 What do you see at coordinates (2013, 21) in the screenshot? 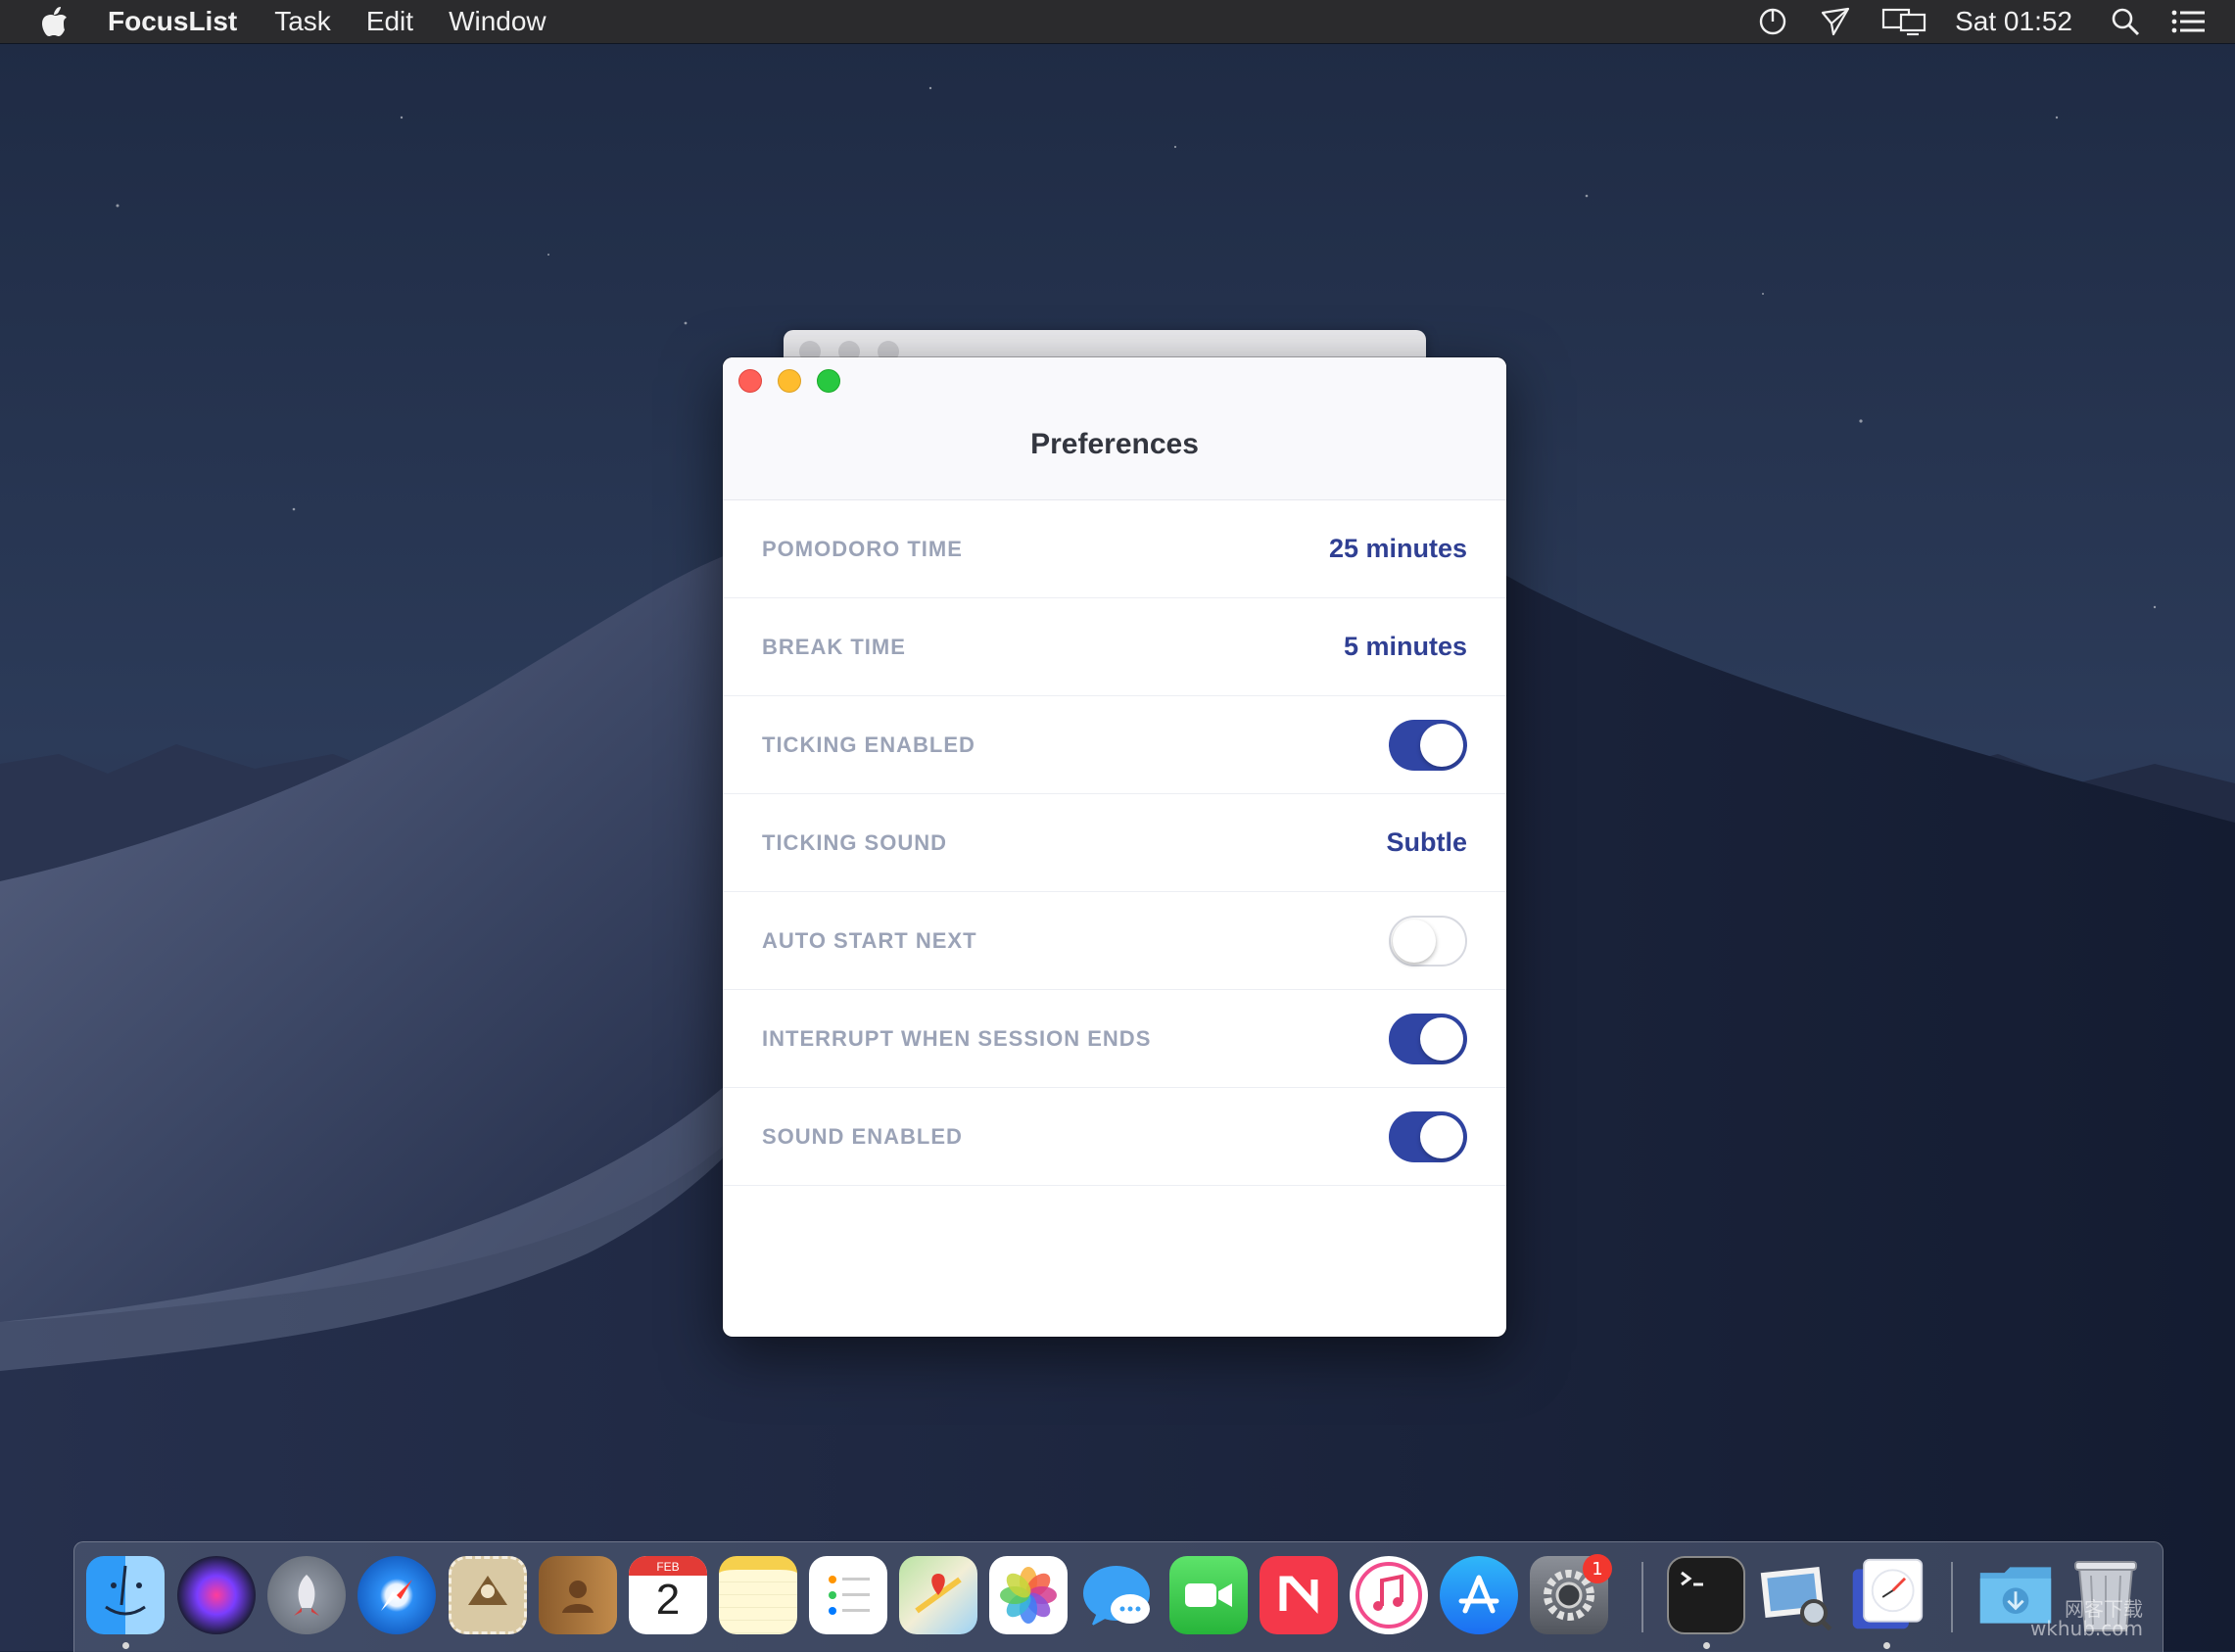
I see `menu-bar-clock: Sat 01:52` at bounding box center [2013, 21].